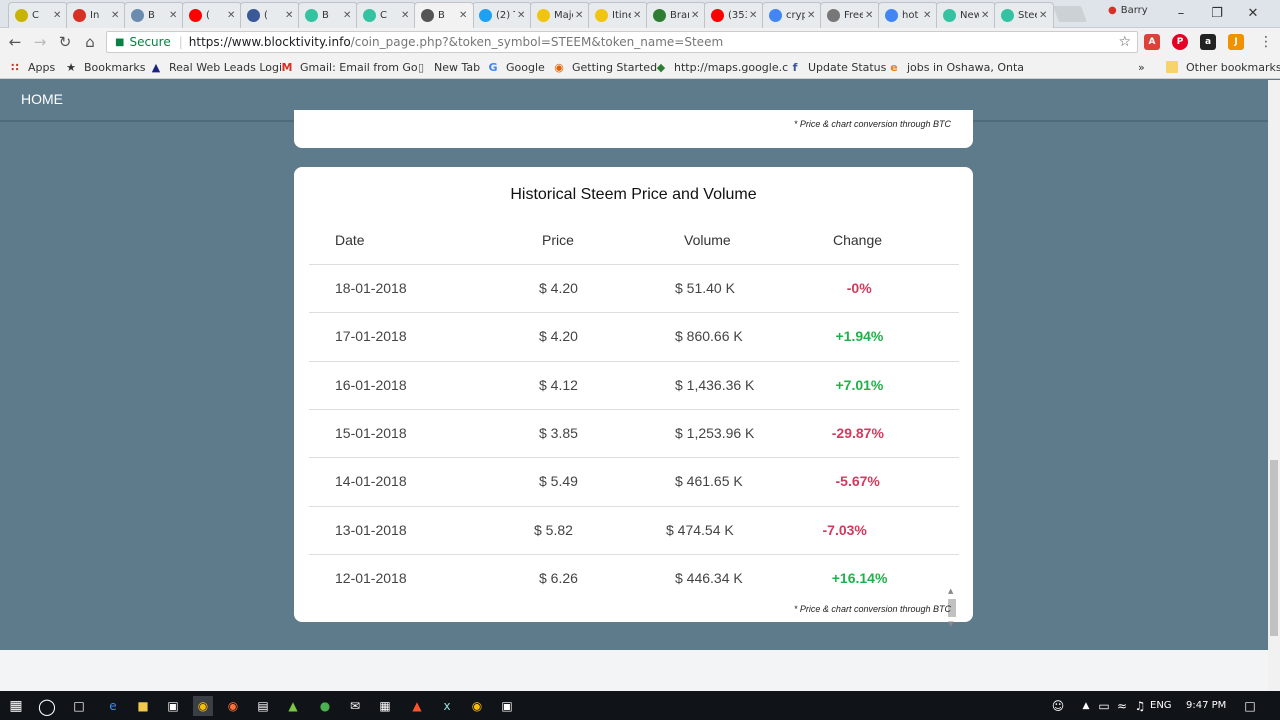 The height and width of the screenshot is (720, 1280). I want to click on browser-tab: In ✕, so click(96, 15).